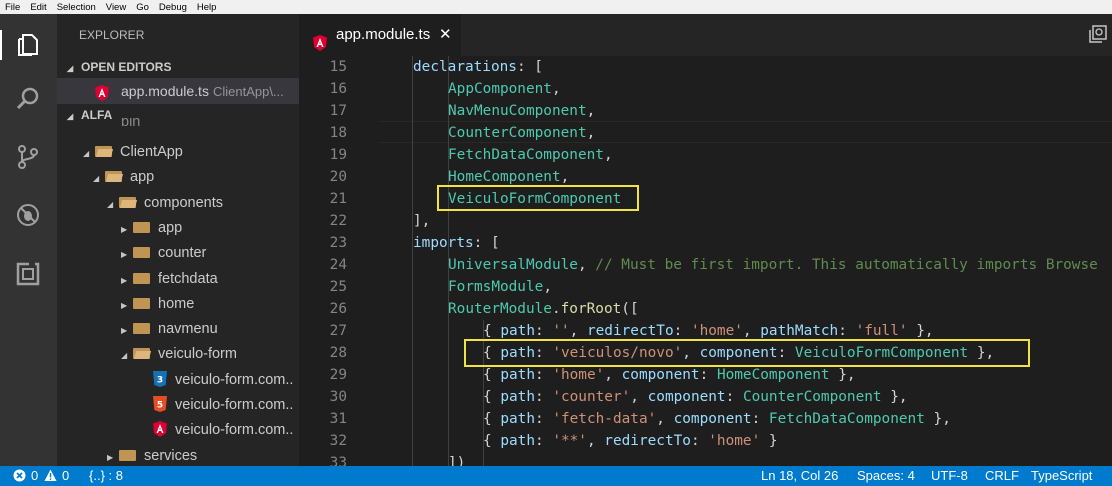 Image resolution: width=1112 pixels, height=486 pixels. Describe the element at coordinates (223, 430) in the screenshot. I see `tree-file-ts: veiculo-form.com..` at that location.